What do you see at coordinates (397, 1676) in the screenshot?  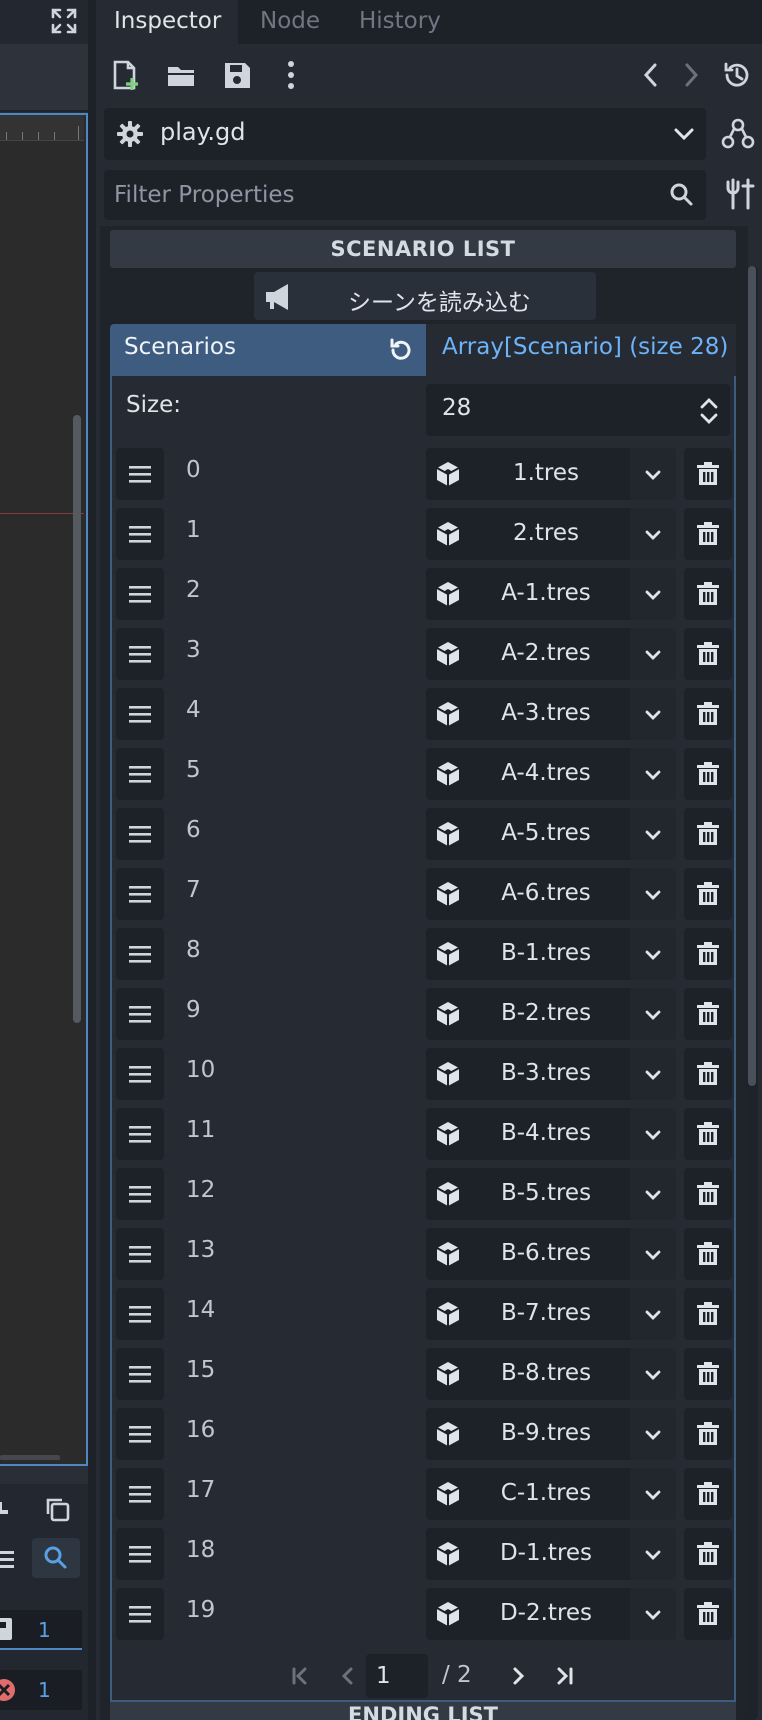 I see `page-number-input` at bounding box center [397, 1676].